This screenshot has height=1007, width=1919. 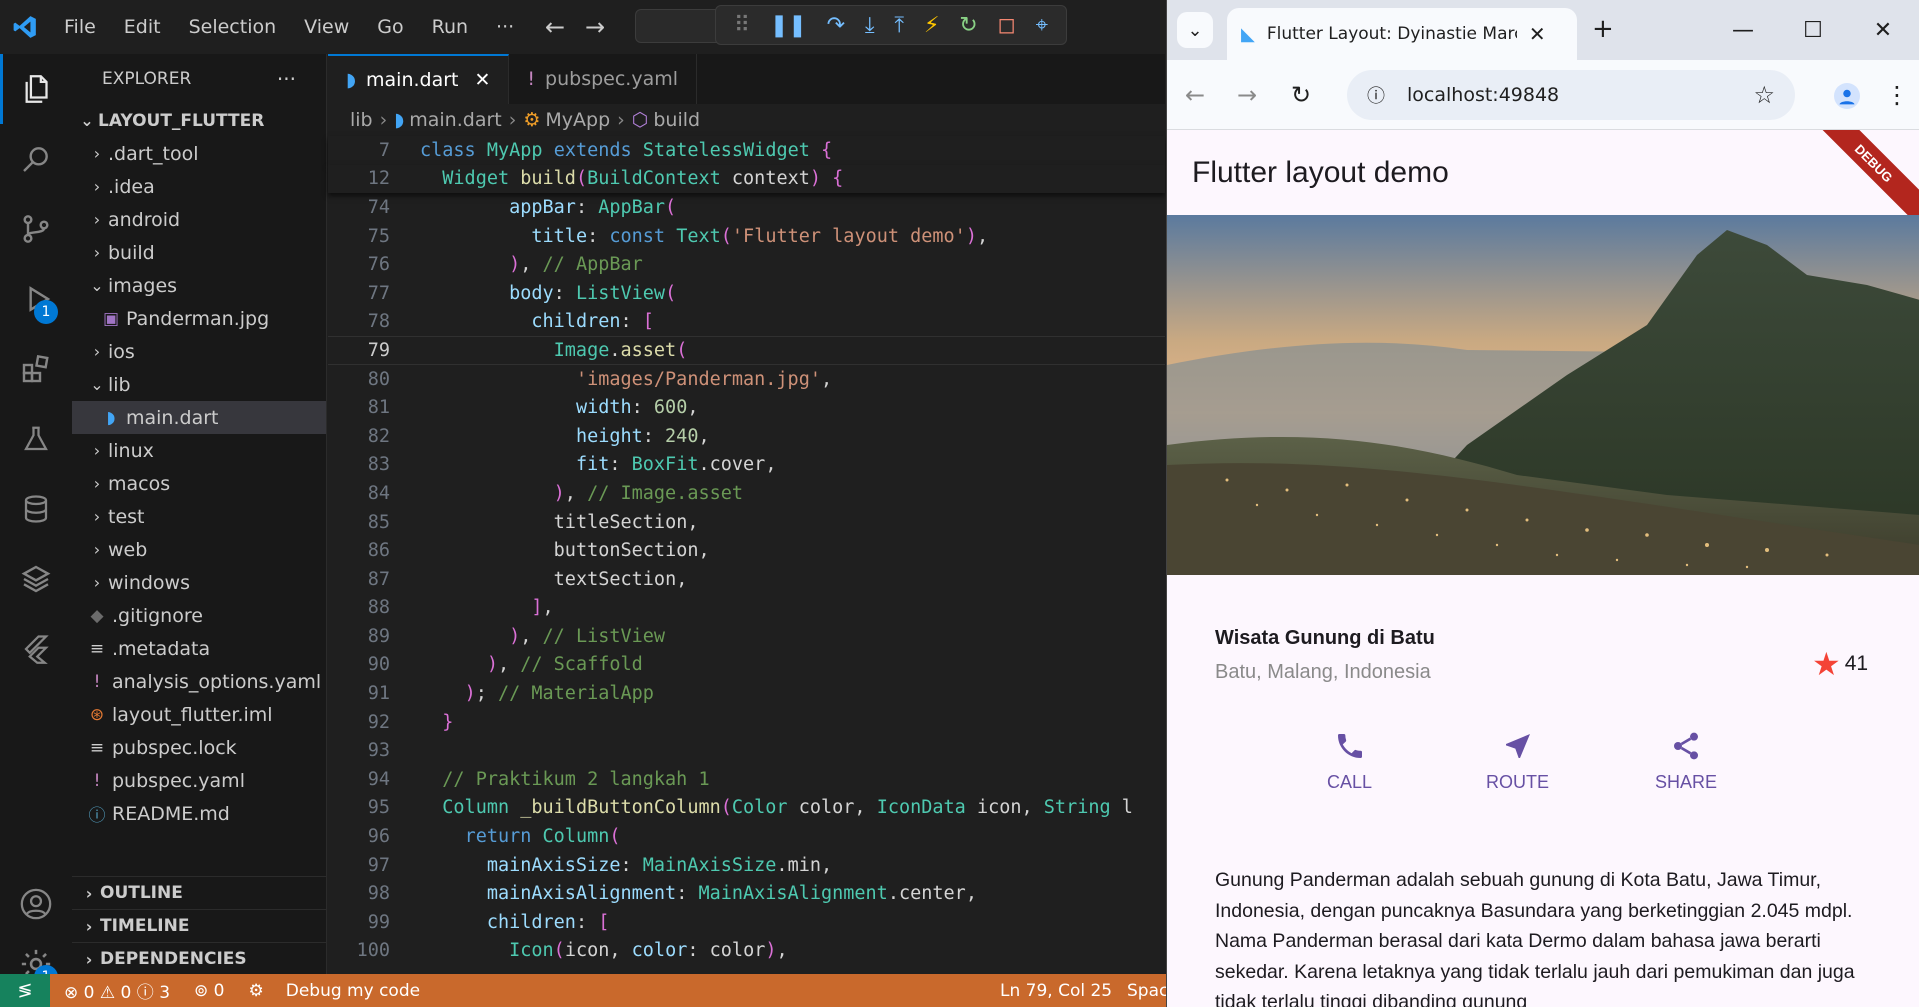 I want to click on tree-item: ⓘ README.md, so click(x=199, y=813).